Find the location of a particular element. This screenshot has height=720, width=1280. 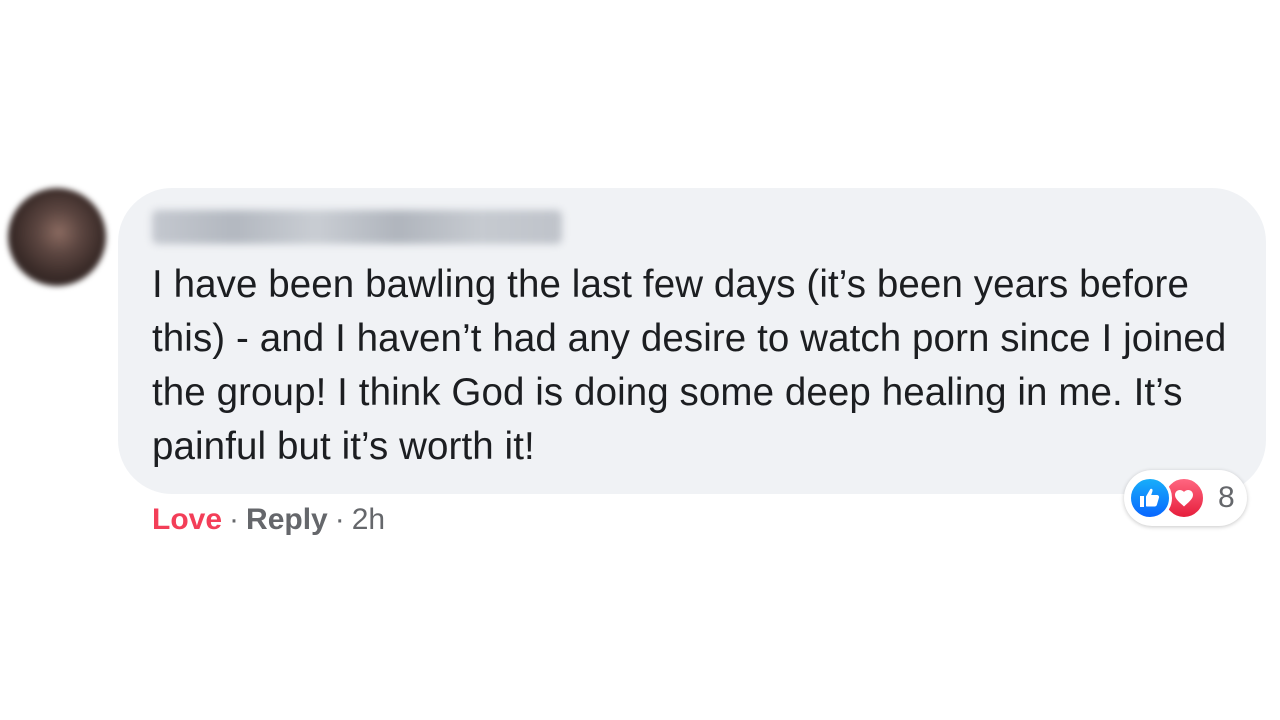

reply-button: Reply is located at coordinates (287, 519).